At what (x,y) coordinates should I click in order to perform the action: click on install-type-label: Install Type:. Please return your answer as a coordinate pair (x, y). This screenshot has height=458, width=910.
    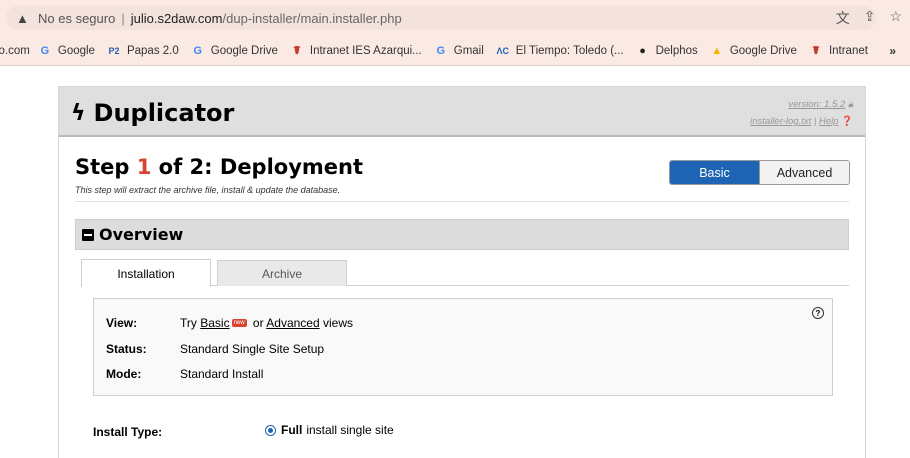
    Looking at the image, I should click on (128, 432).